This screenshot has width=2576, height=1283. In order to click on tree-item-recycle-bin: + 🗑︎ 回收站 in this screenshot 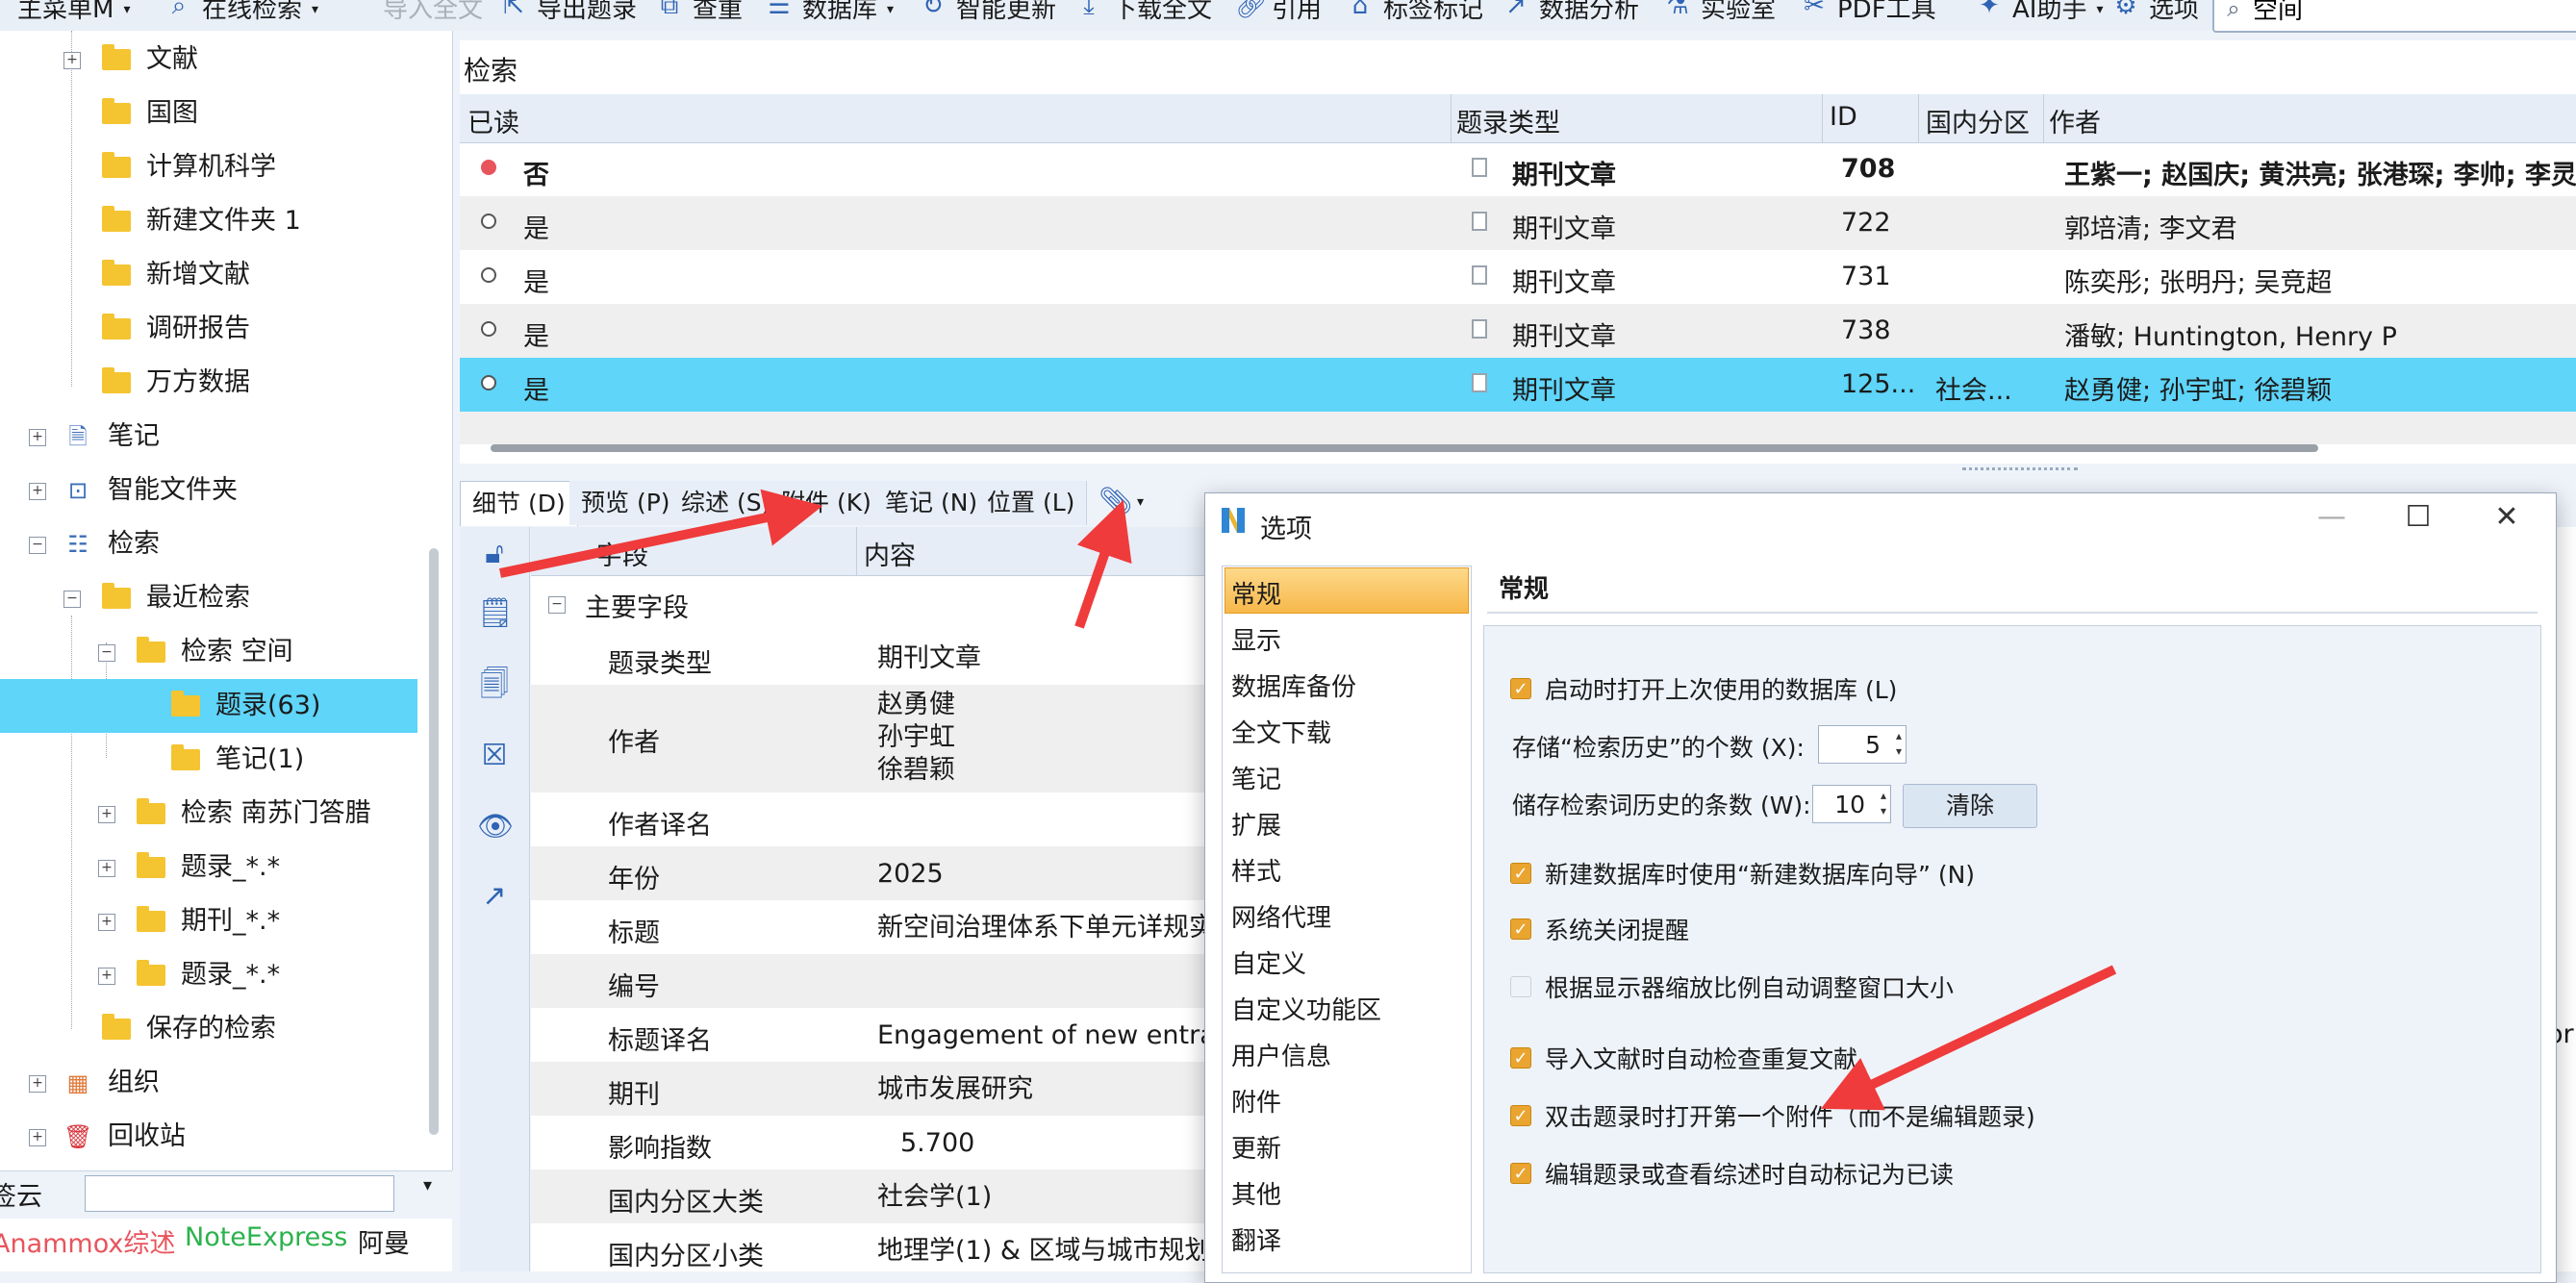, I will do `click(217, 1137)`.